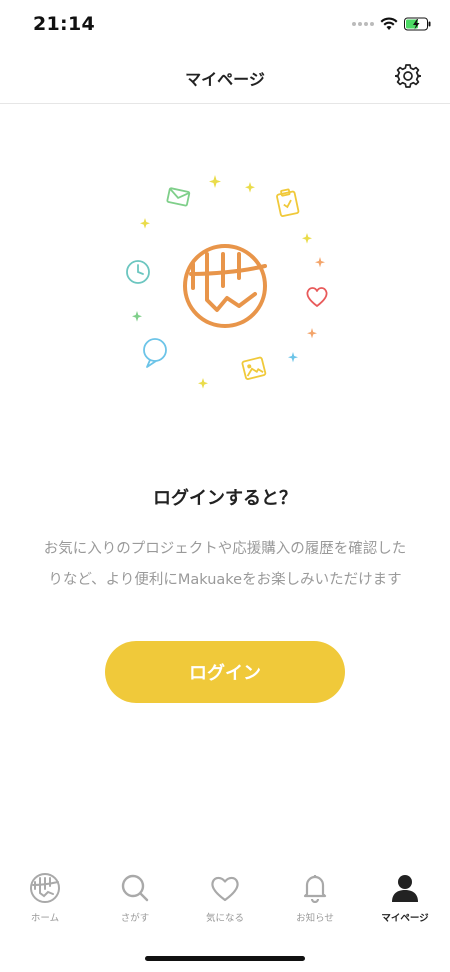 The height and width of the screenshot is (972, 450). I want to click on page-title: マイページ, so click(225, 79).